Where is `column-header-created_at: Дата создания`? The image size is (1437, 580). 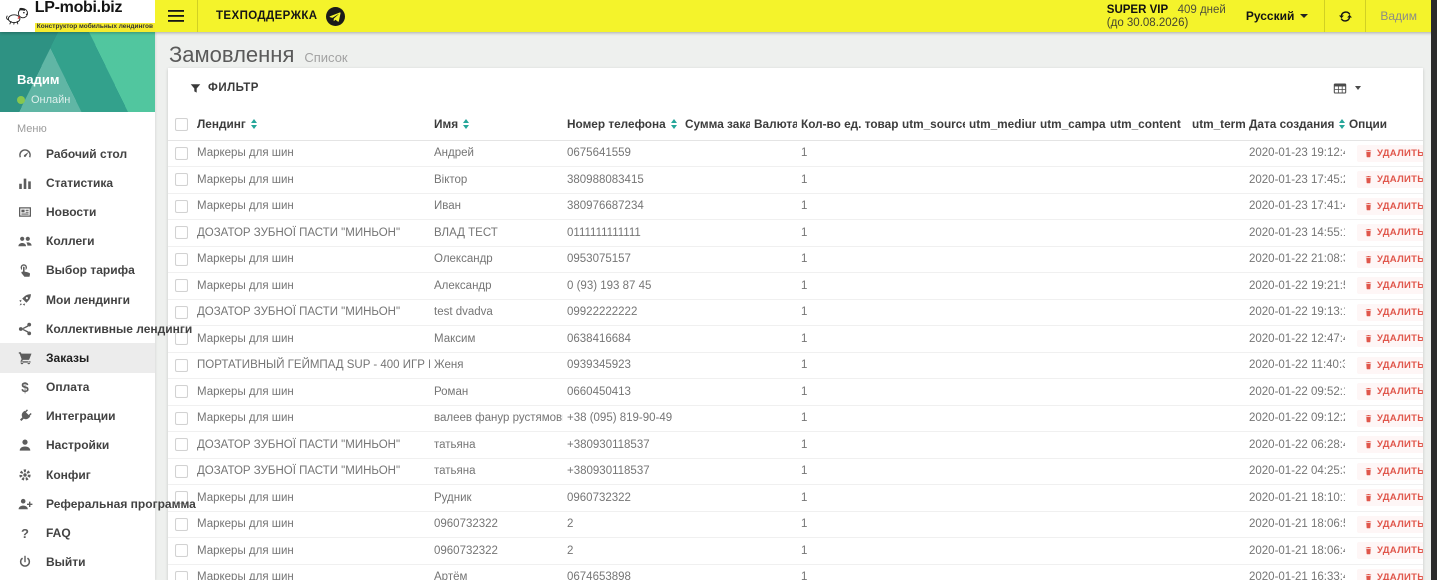 column-header-created_at: Дата создания is located at coordinates (1295, 124).